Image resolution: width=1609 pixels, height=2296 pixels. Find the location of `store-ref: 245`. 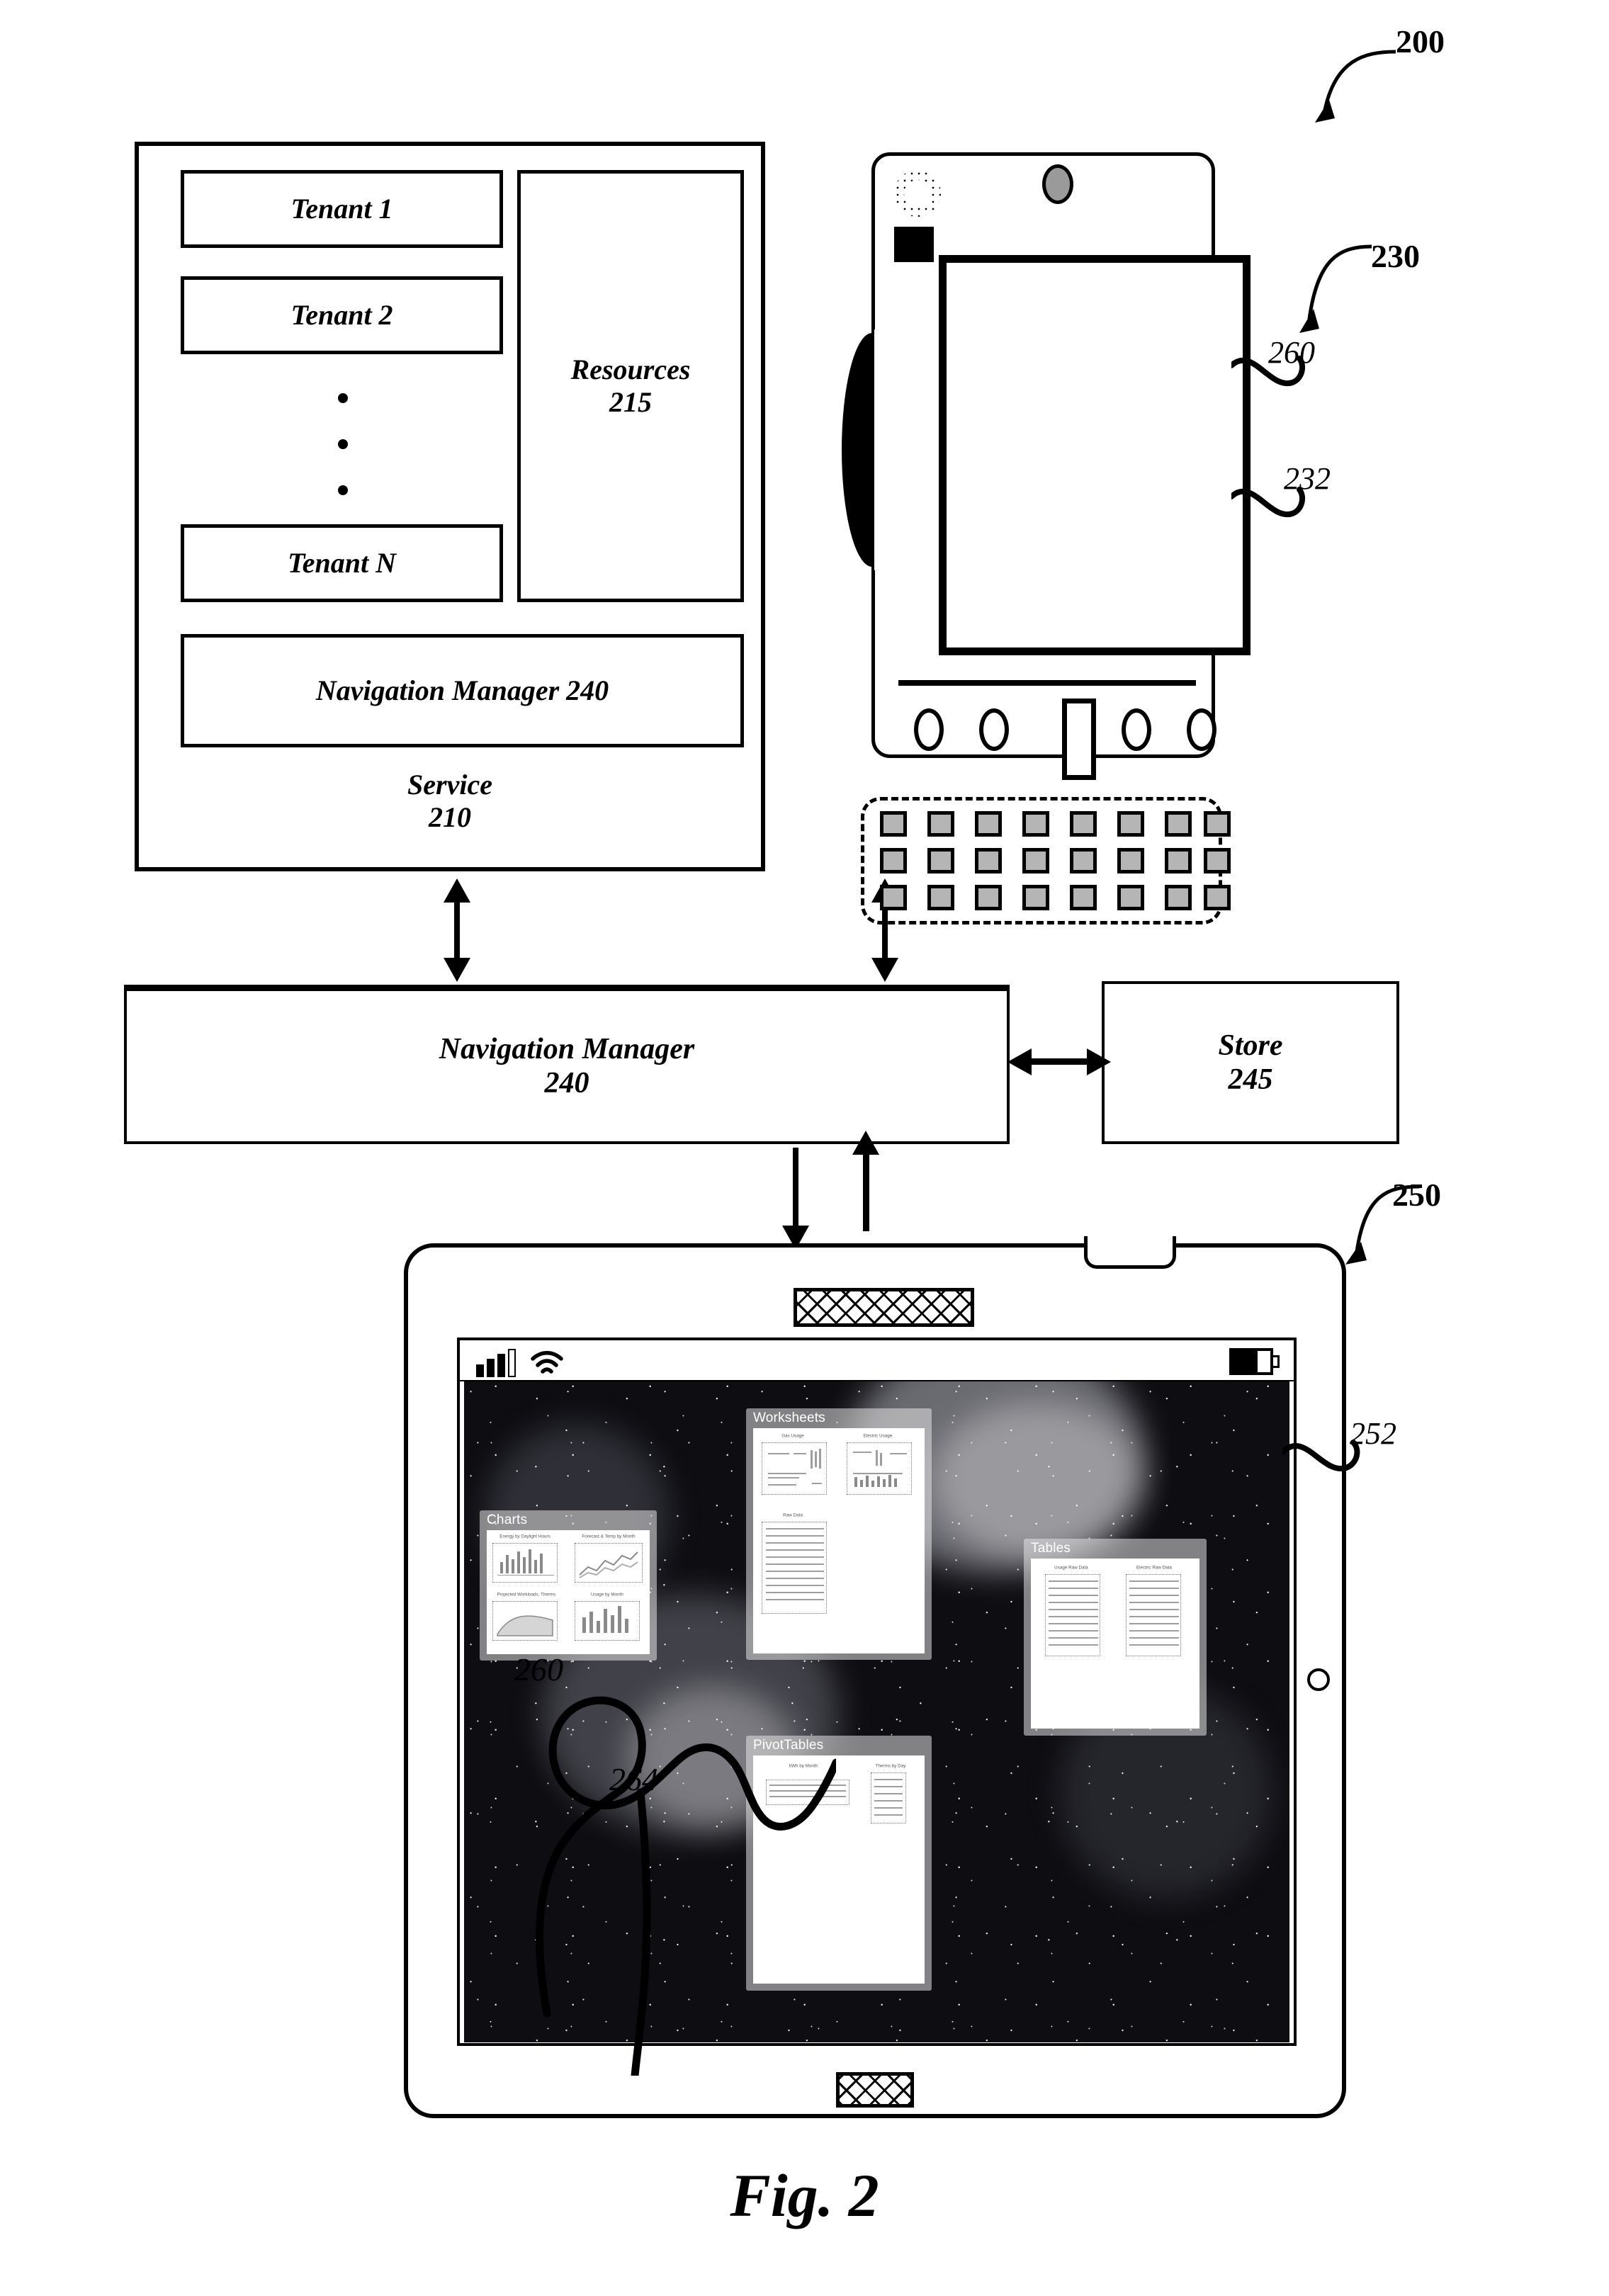

store-ref: 245 is located at coordinates (1250, 1079).